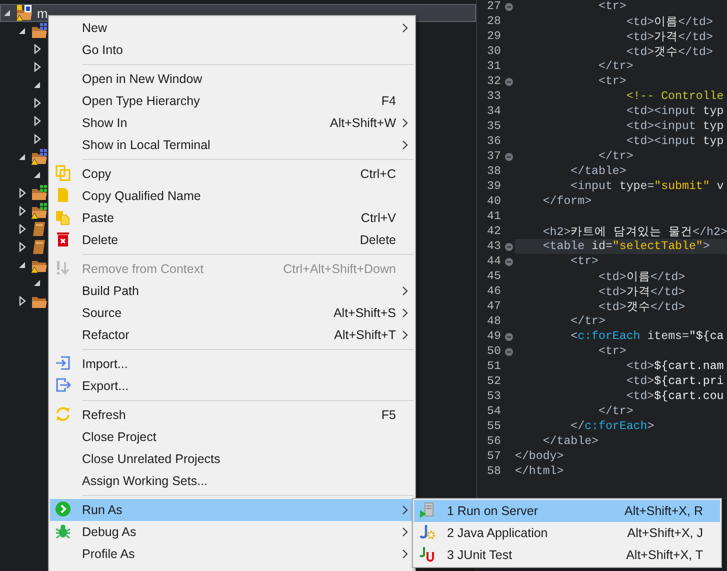 This screenshot has height=571, width=727. What do you see at coordinates (675, 96) in the screenshot?
I see `code-line: <!-- Controlle` at bounding box center [675, 96].